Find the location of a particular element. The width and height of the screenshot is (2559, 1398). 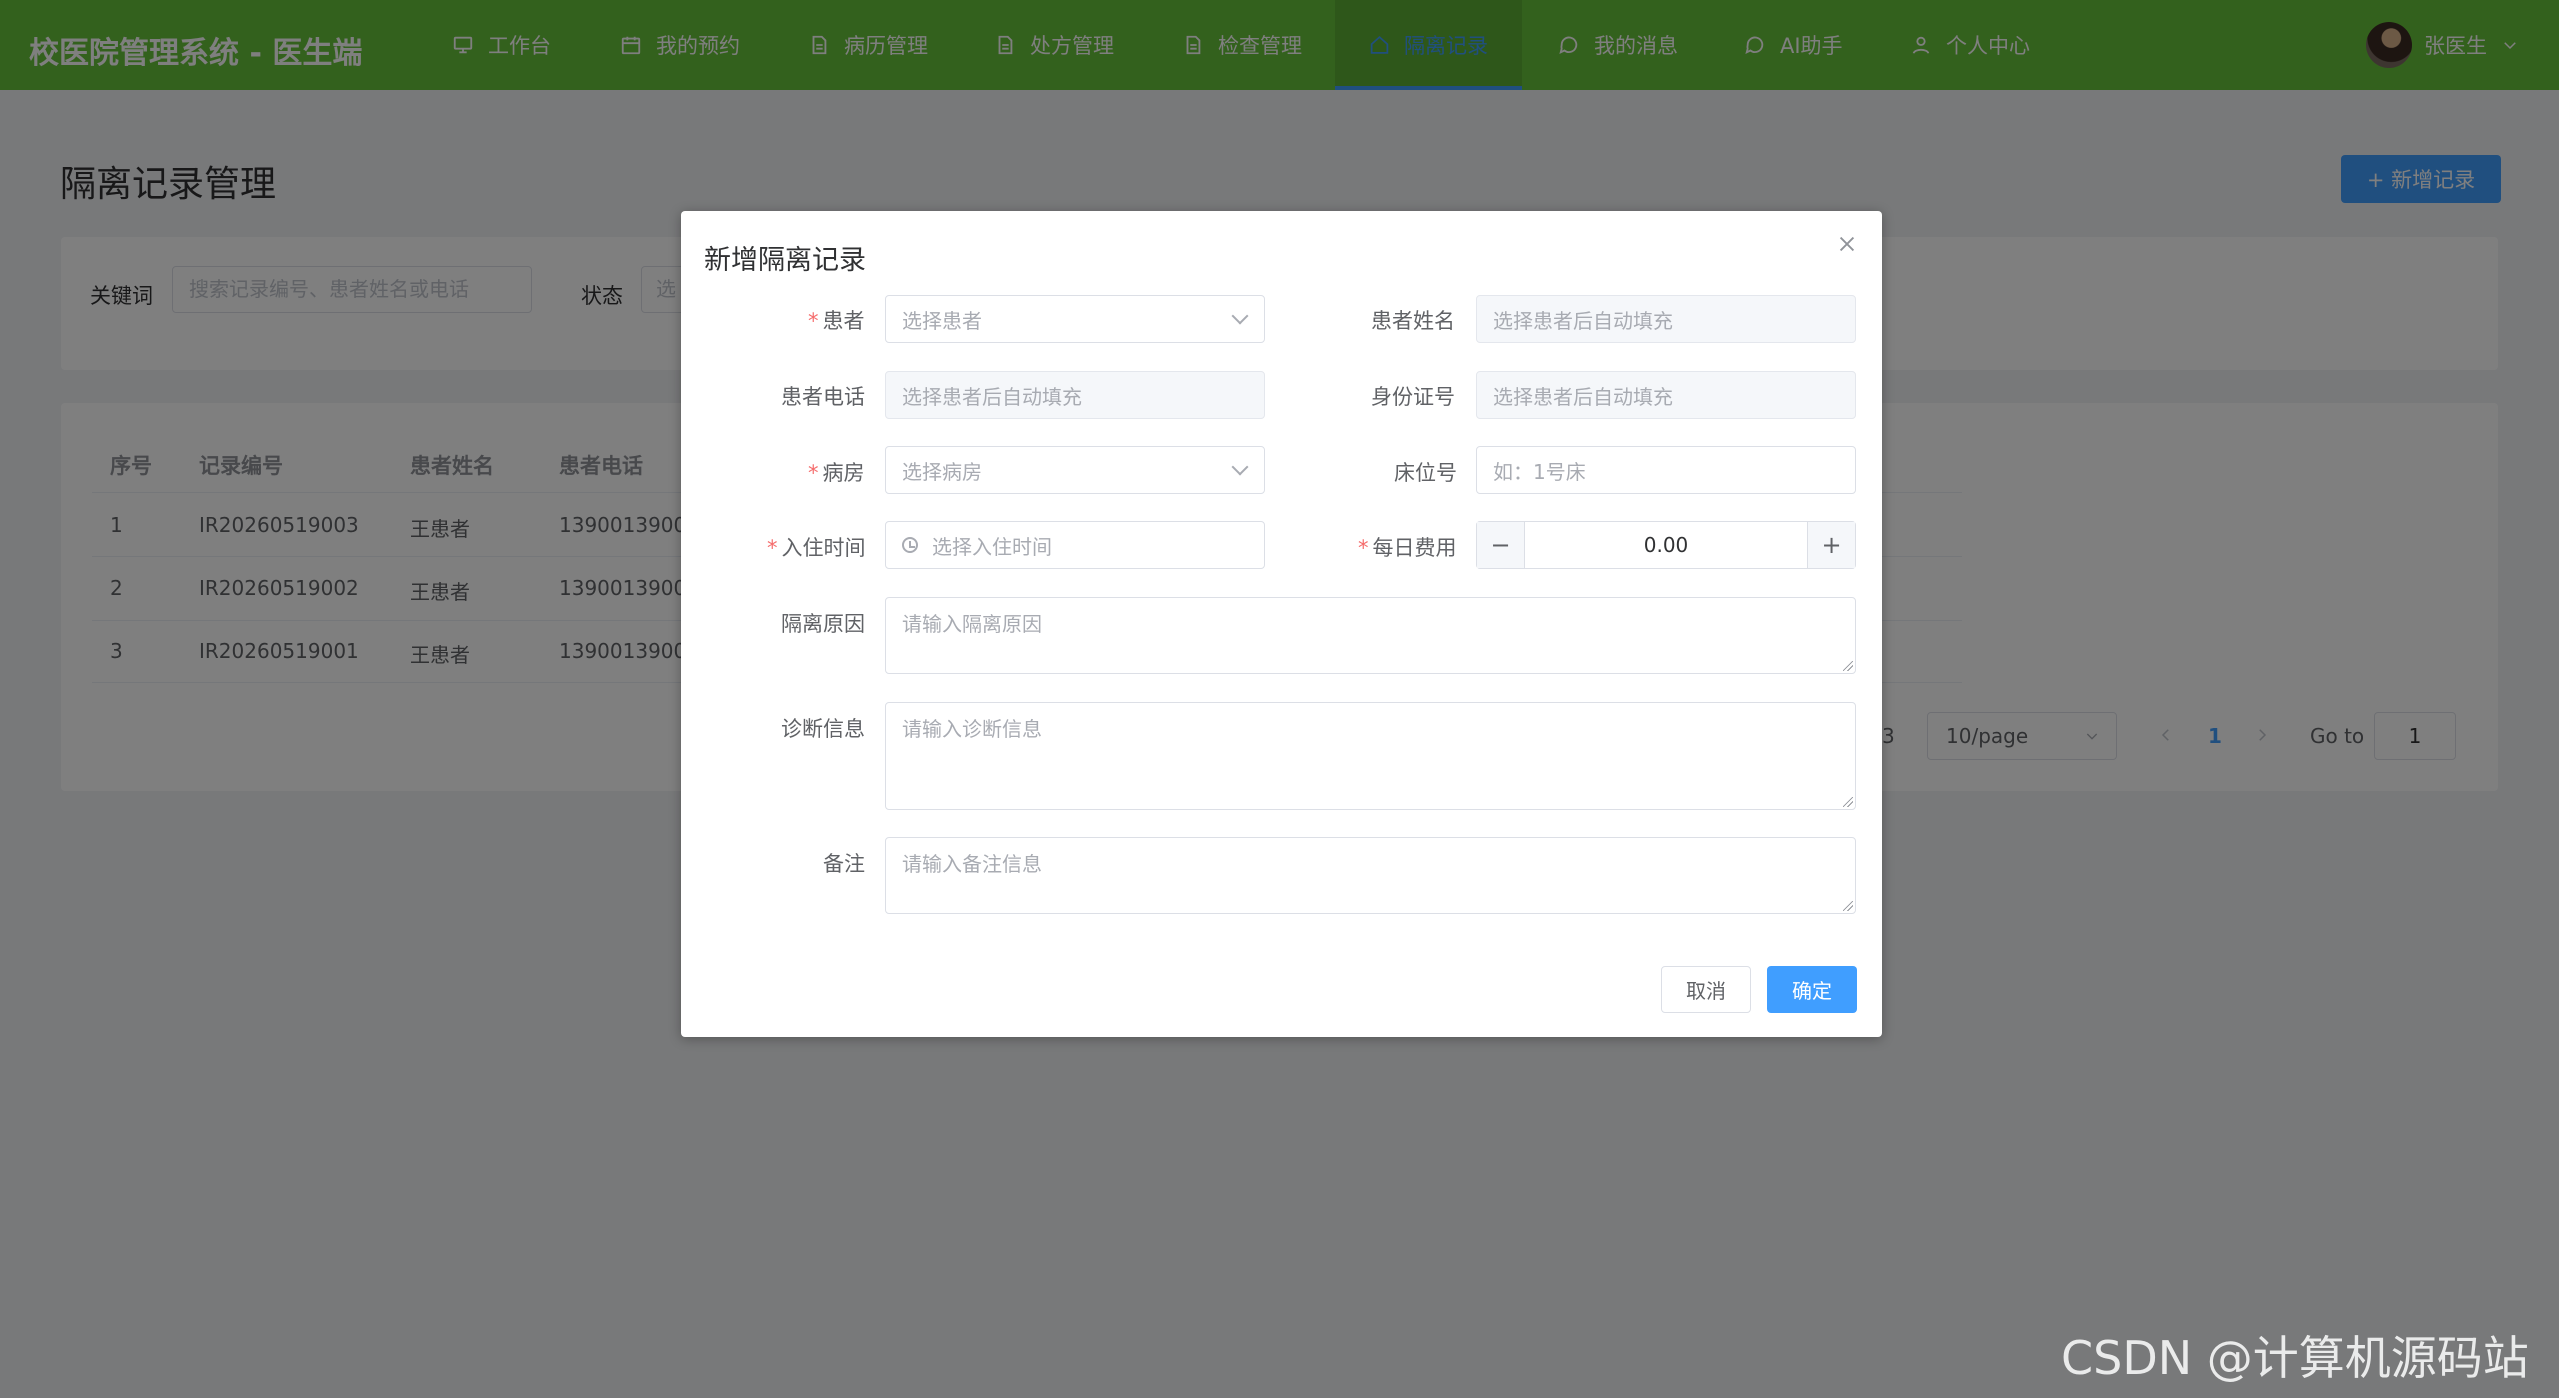

confirm-button: 确定 is located at coordinates (1812, 989).